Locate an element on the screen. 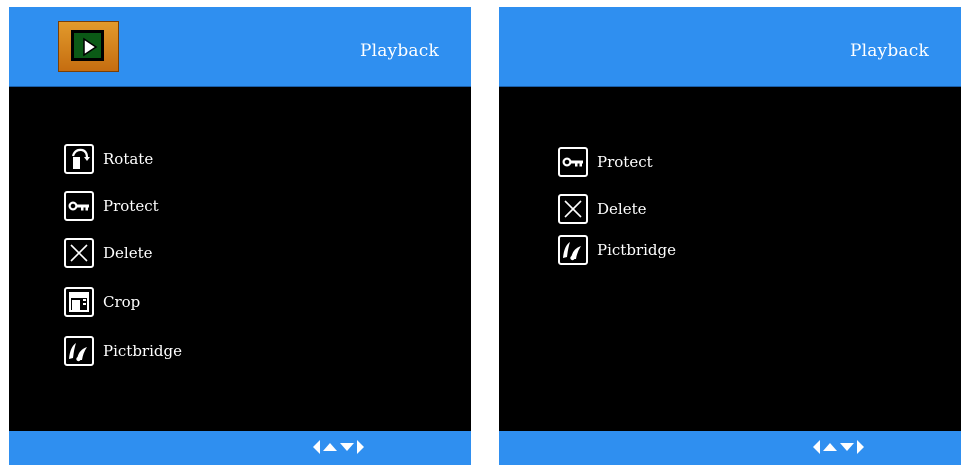 The image size is (970, 465). playback-mode-icon is located at coordinates (88, 46).